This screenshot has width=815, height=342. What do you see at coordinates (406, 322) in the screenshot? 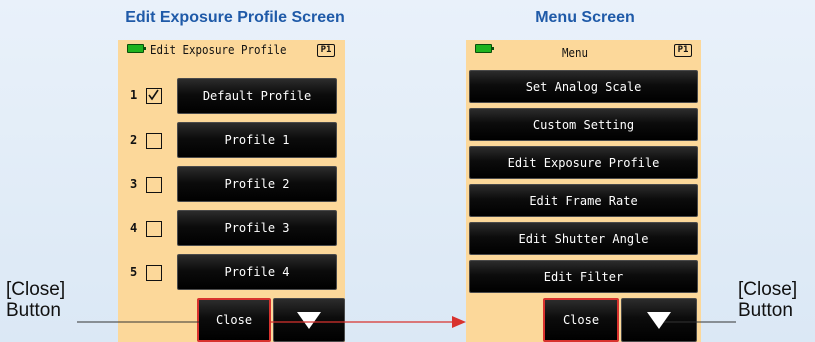
I see `connector-lines` at bounding box center [406, 322].